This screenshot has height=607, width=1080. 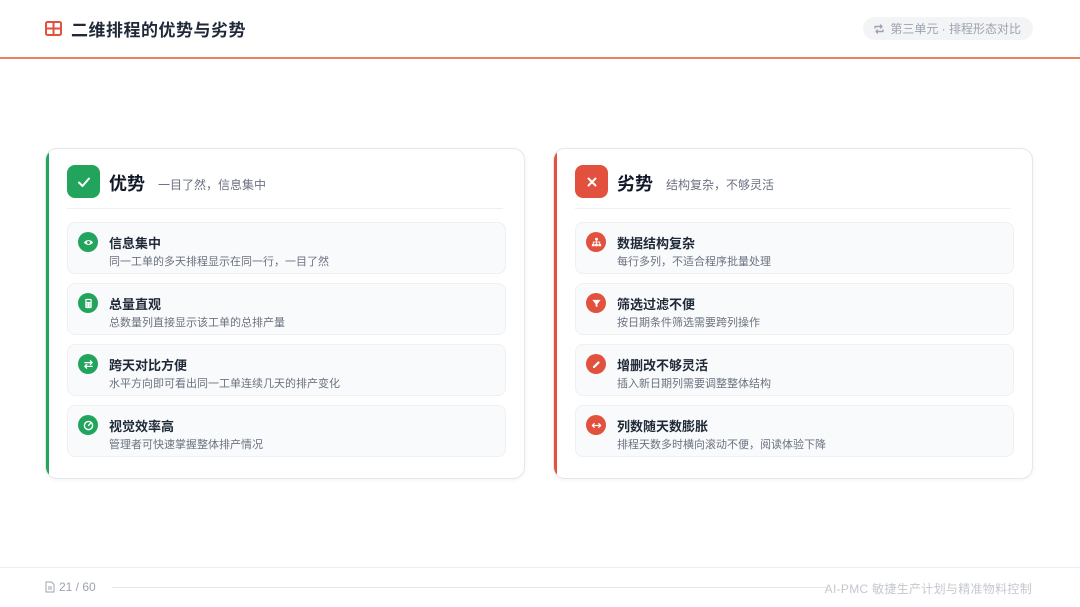 I want to click on cons-title: 劣势, so click(x=635, y=184).